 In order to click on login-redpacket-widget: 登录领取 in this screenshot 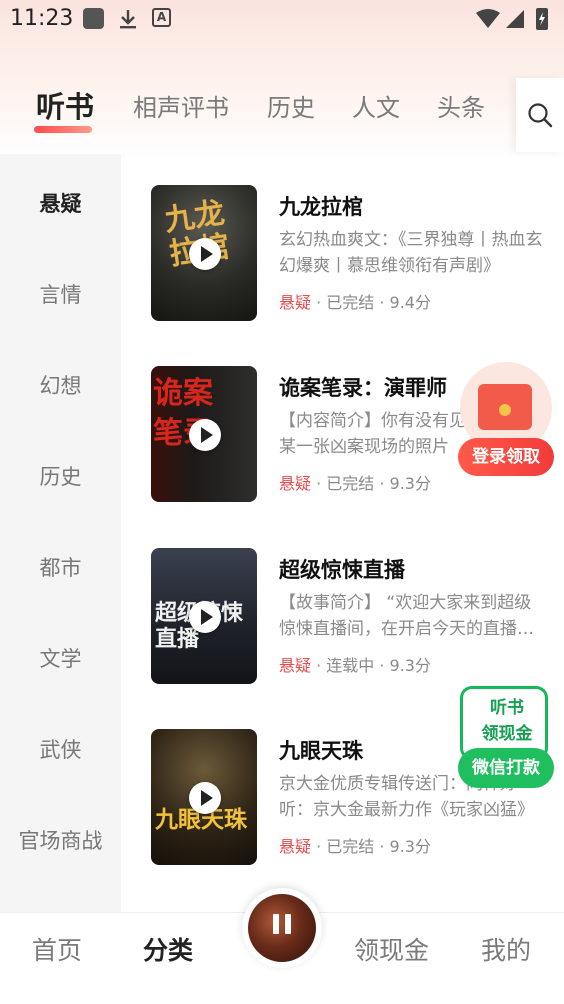, I will do `click(506, 419)`.